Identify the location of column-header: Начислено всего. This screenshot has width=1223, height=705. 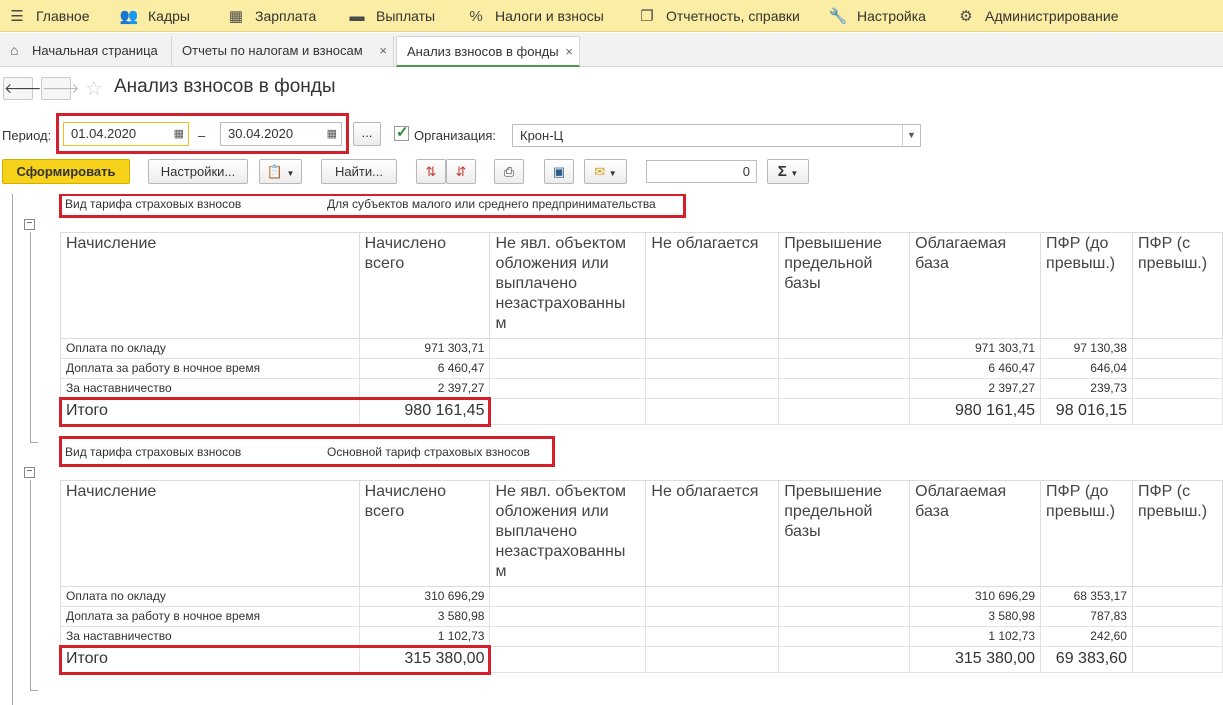
(424, 533).